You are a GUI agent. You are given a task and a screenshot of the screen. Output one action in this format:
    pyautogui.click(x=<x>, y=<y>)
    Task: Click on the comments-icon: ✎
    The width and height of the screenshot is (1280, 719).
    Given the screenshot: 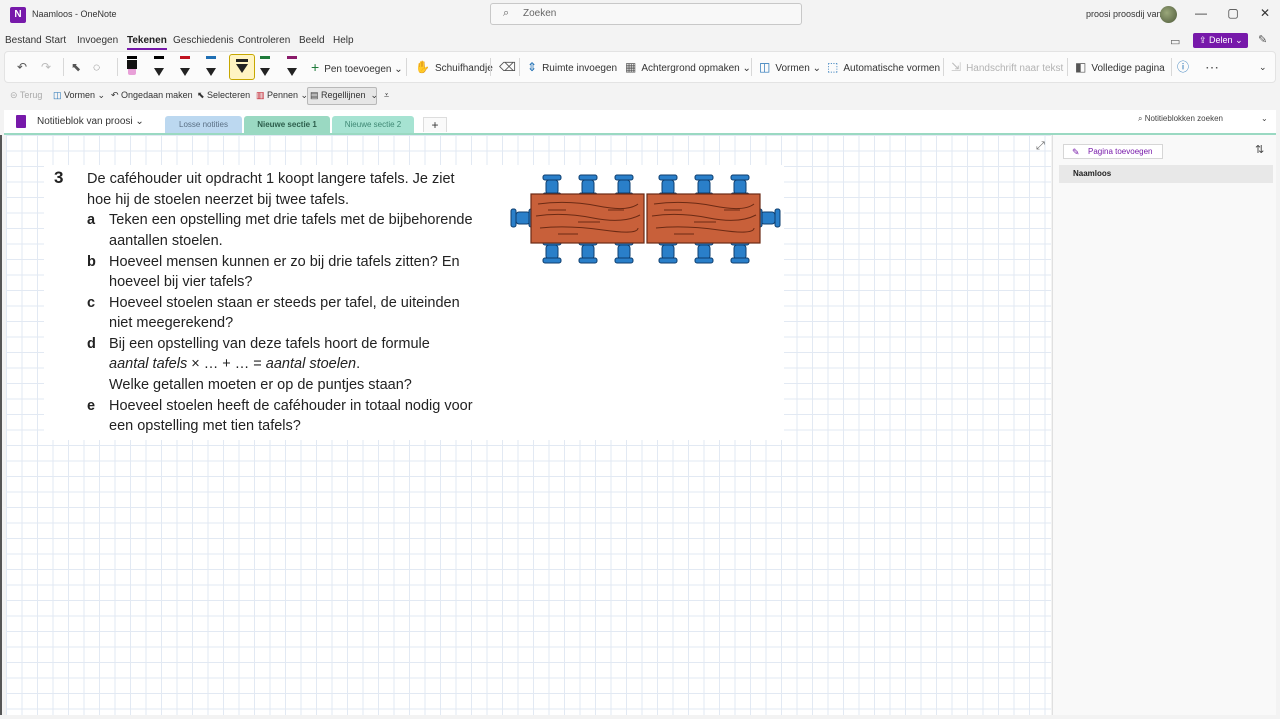 What is the action you would take?
    pyautogui.click(x=1262, y=39)
    